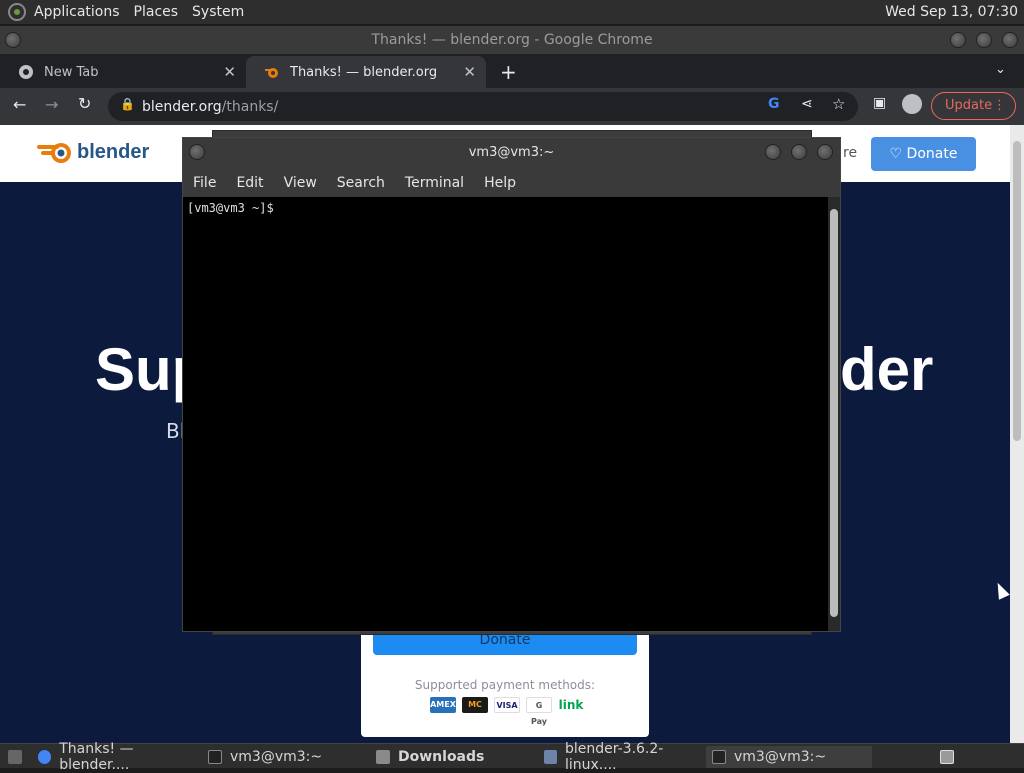  I want to click on blender-logo: blender, so click(93, 152).